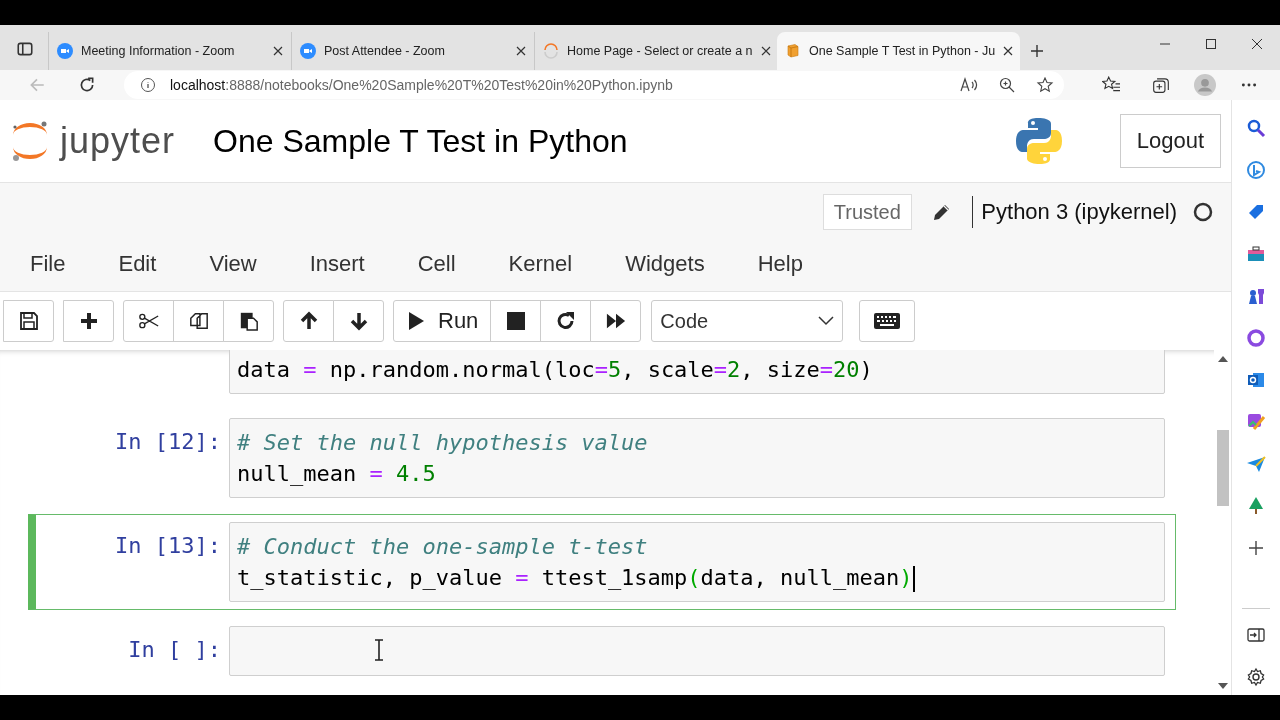  I want to click on cell-prompt: In [13]:, so click(168, 545).